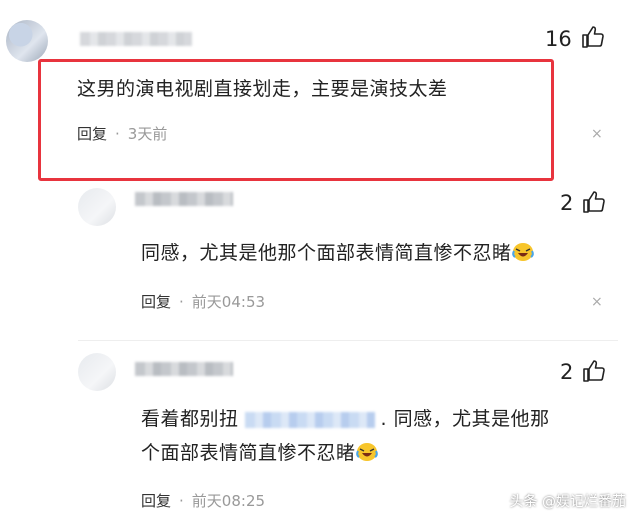  I want to click on mention-blurred, so click(309, 419).